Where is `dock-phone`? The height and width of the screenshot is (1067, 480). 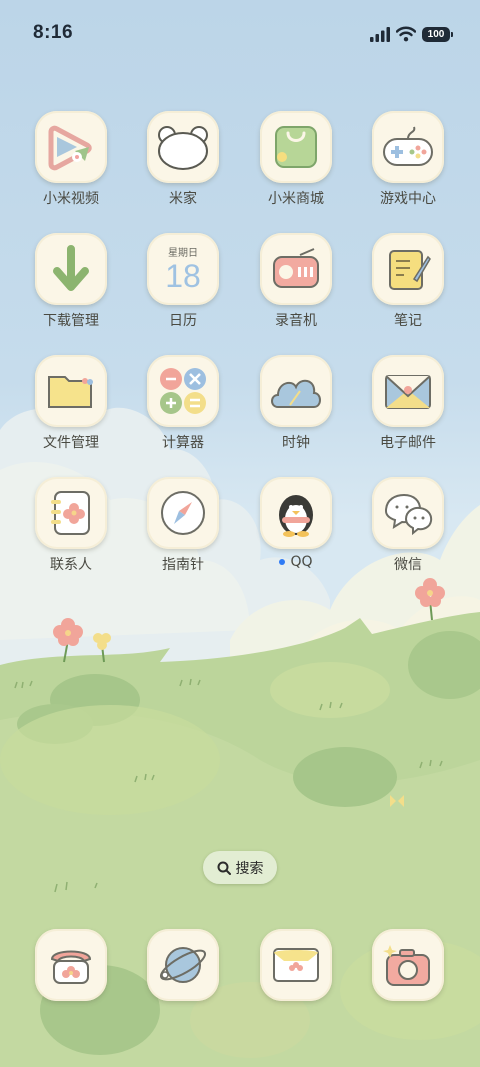 dock-phone is located at coordinates (71, 965).